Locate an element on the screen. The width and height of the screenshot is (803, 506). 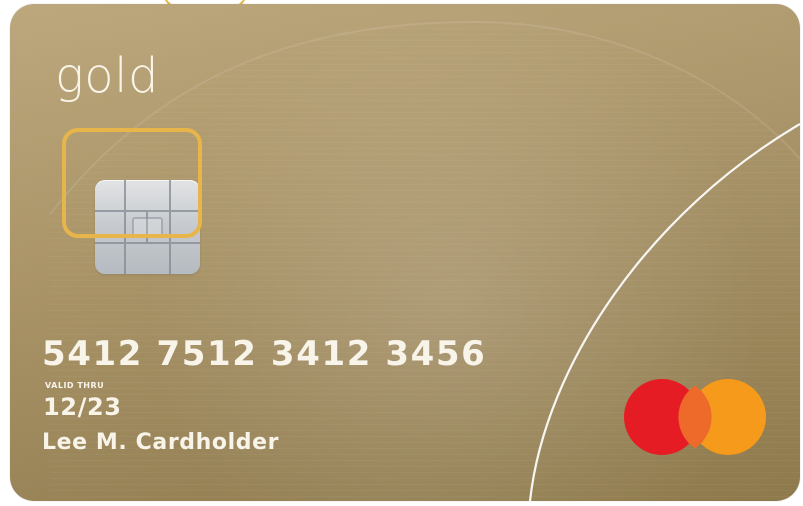
card-number: 5412 7512 3412 3456 is located at coordinates (264, 354).